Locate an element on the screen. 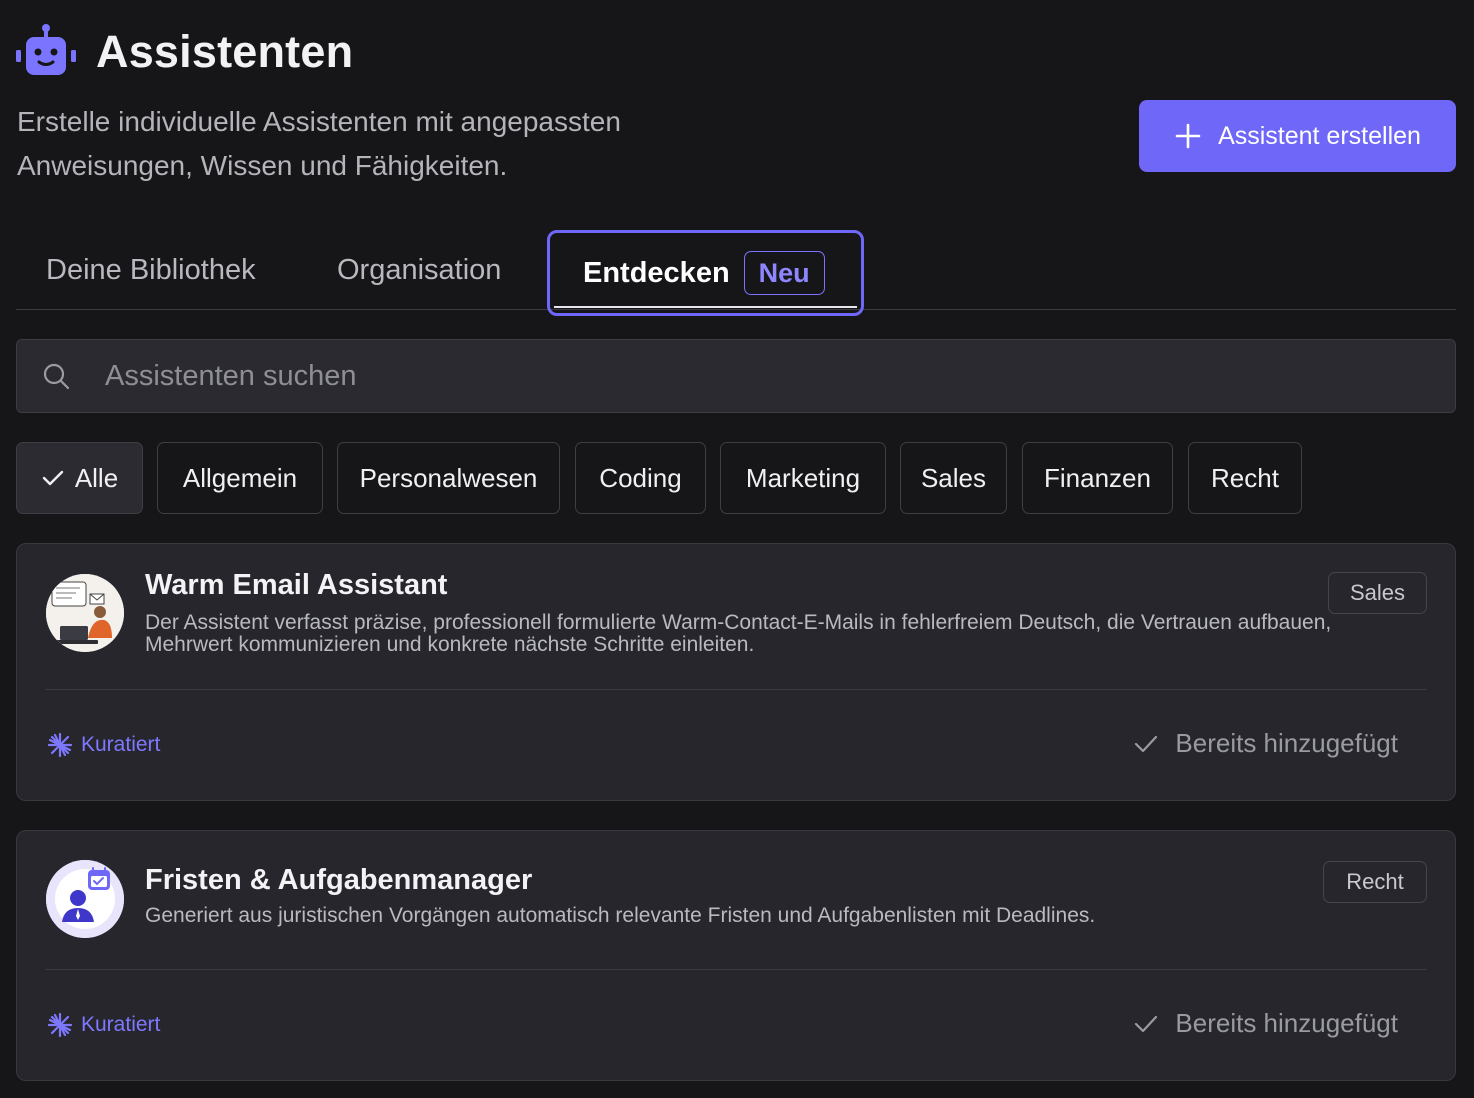  search-input is located at coordinates (755, 376).